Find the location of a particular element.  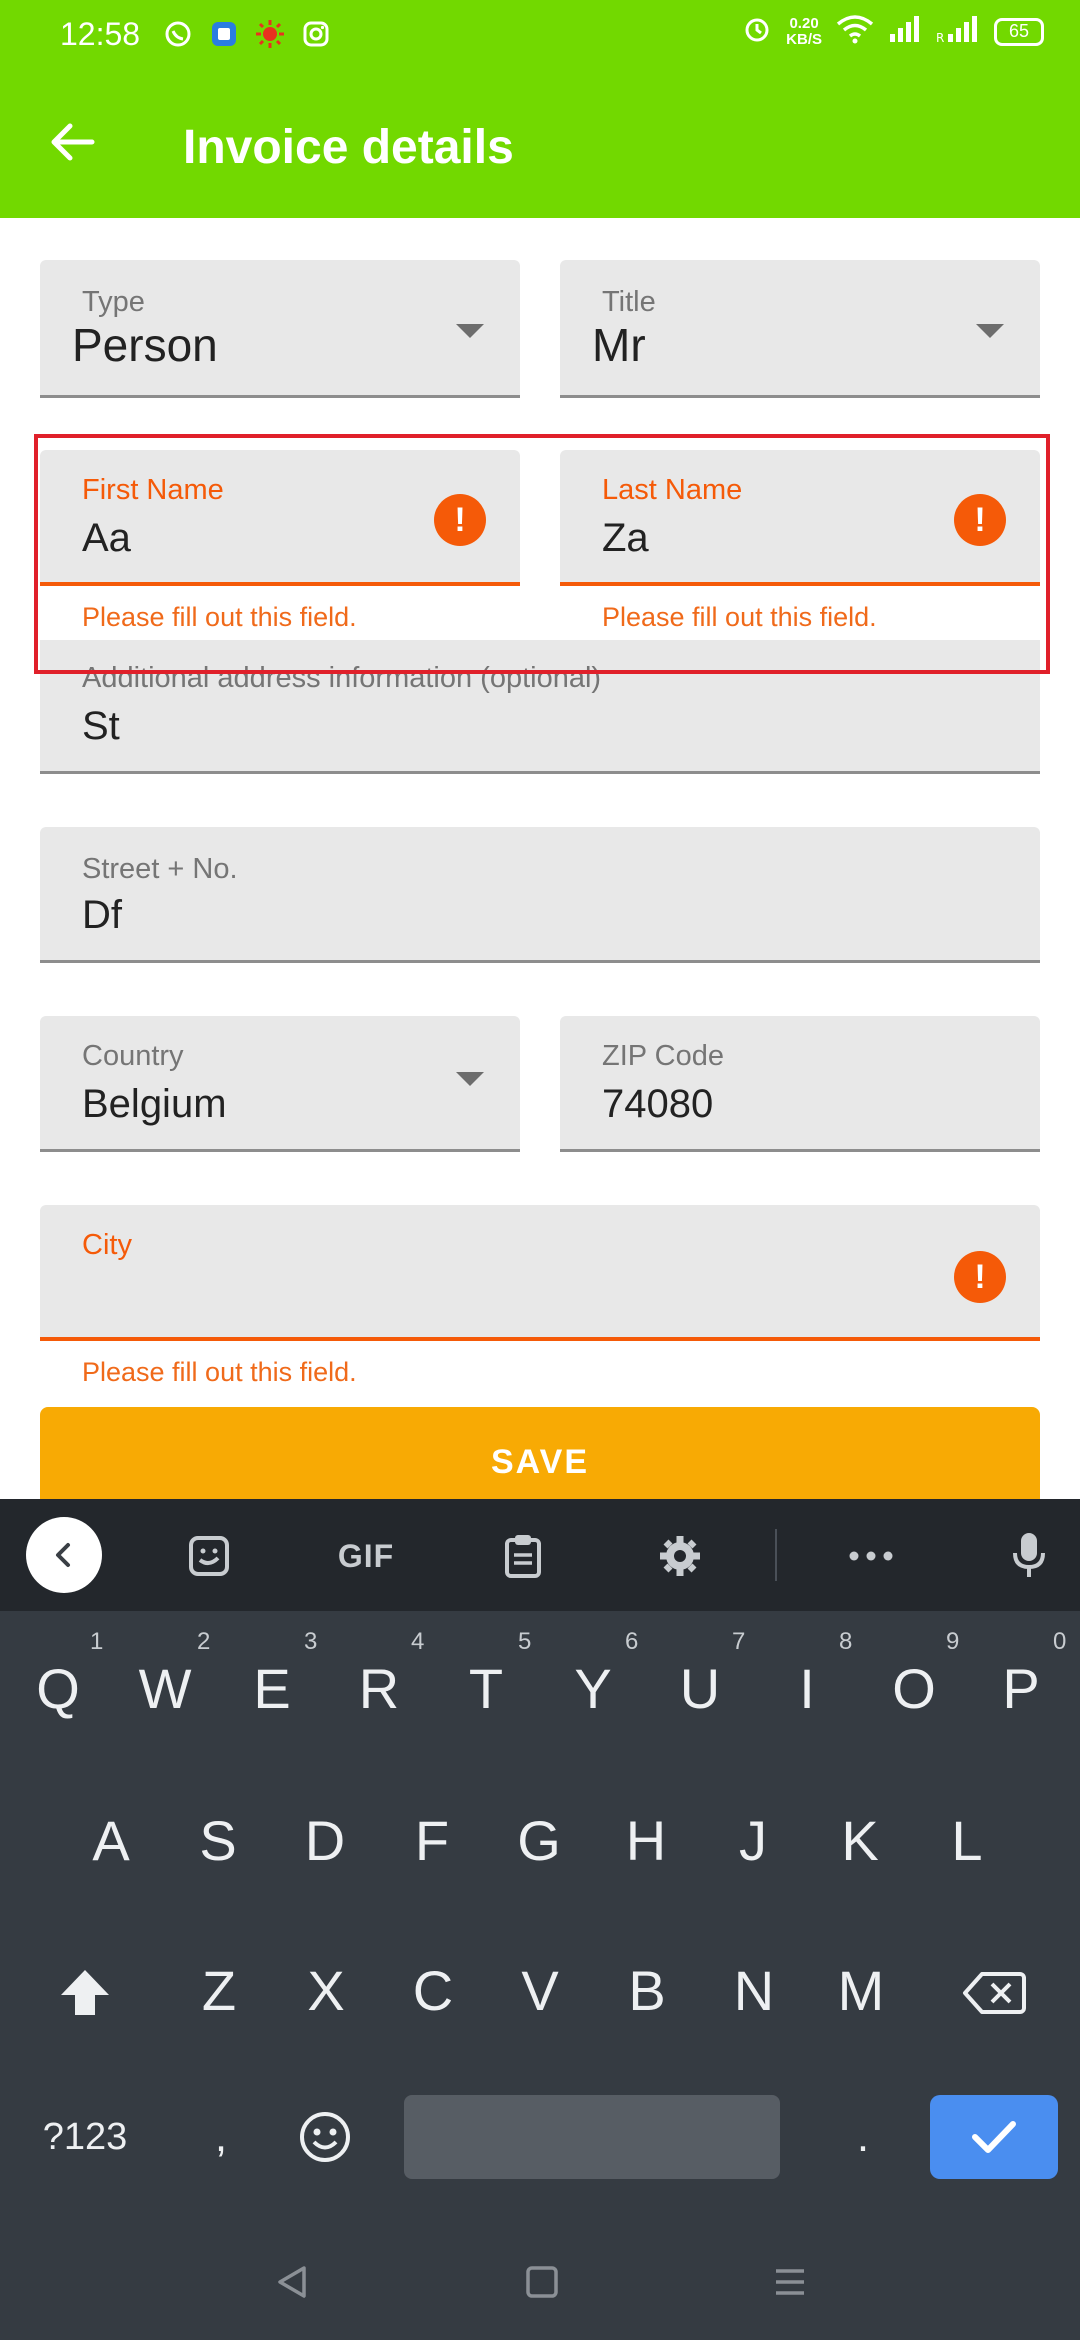

period-key: . is located at coordinates (863, 2137).